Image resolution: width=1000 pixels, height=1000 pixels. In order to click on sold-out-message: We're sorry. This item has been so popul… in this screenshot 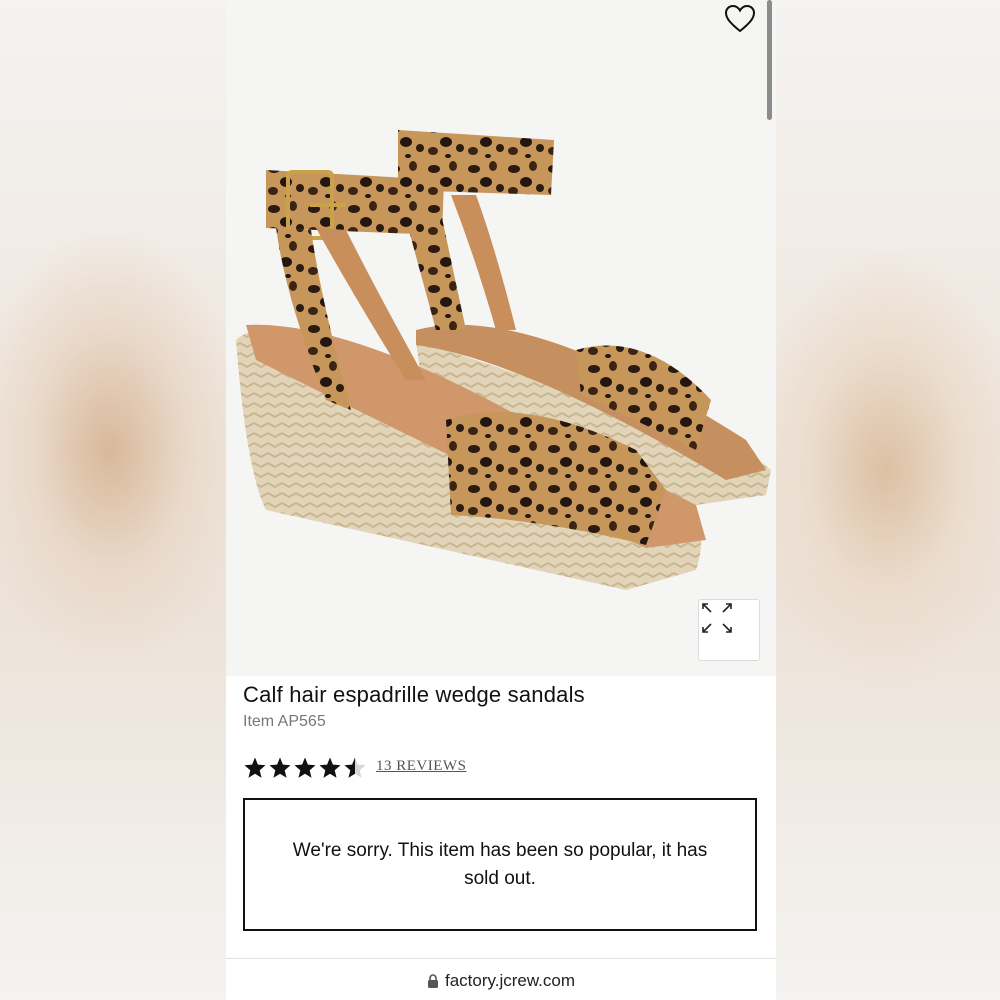, I will do `click(500, 864)`.